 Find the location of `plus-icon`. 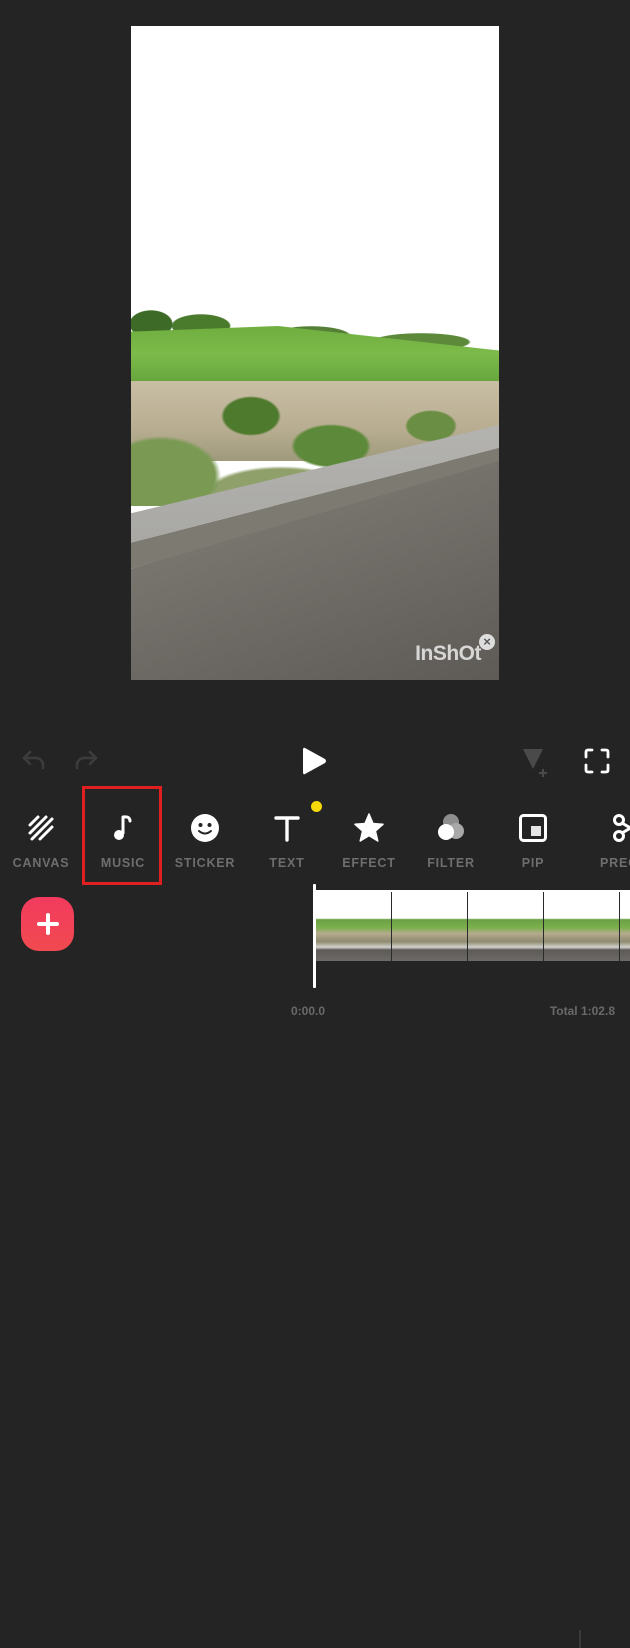

plus-icon is located at coordinates (47, 924).